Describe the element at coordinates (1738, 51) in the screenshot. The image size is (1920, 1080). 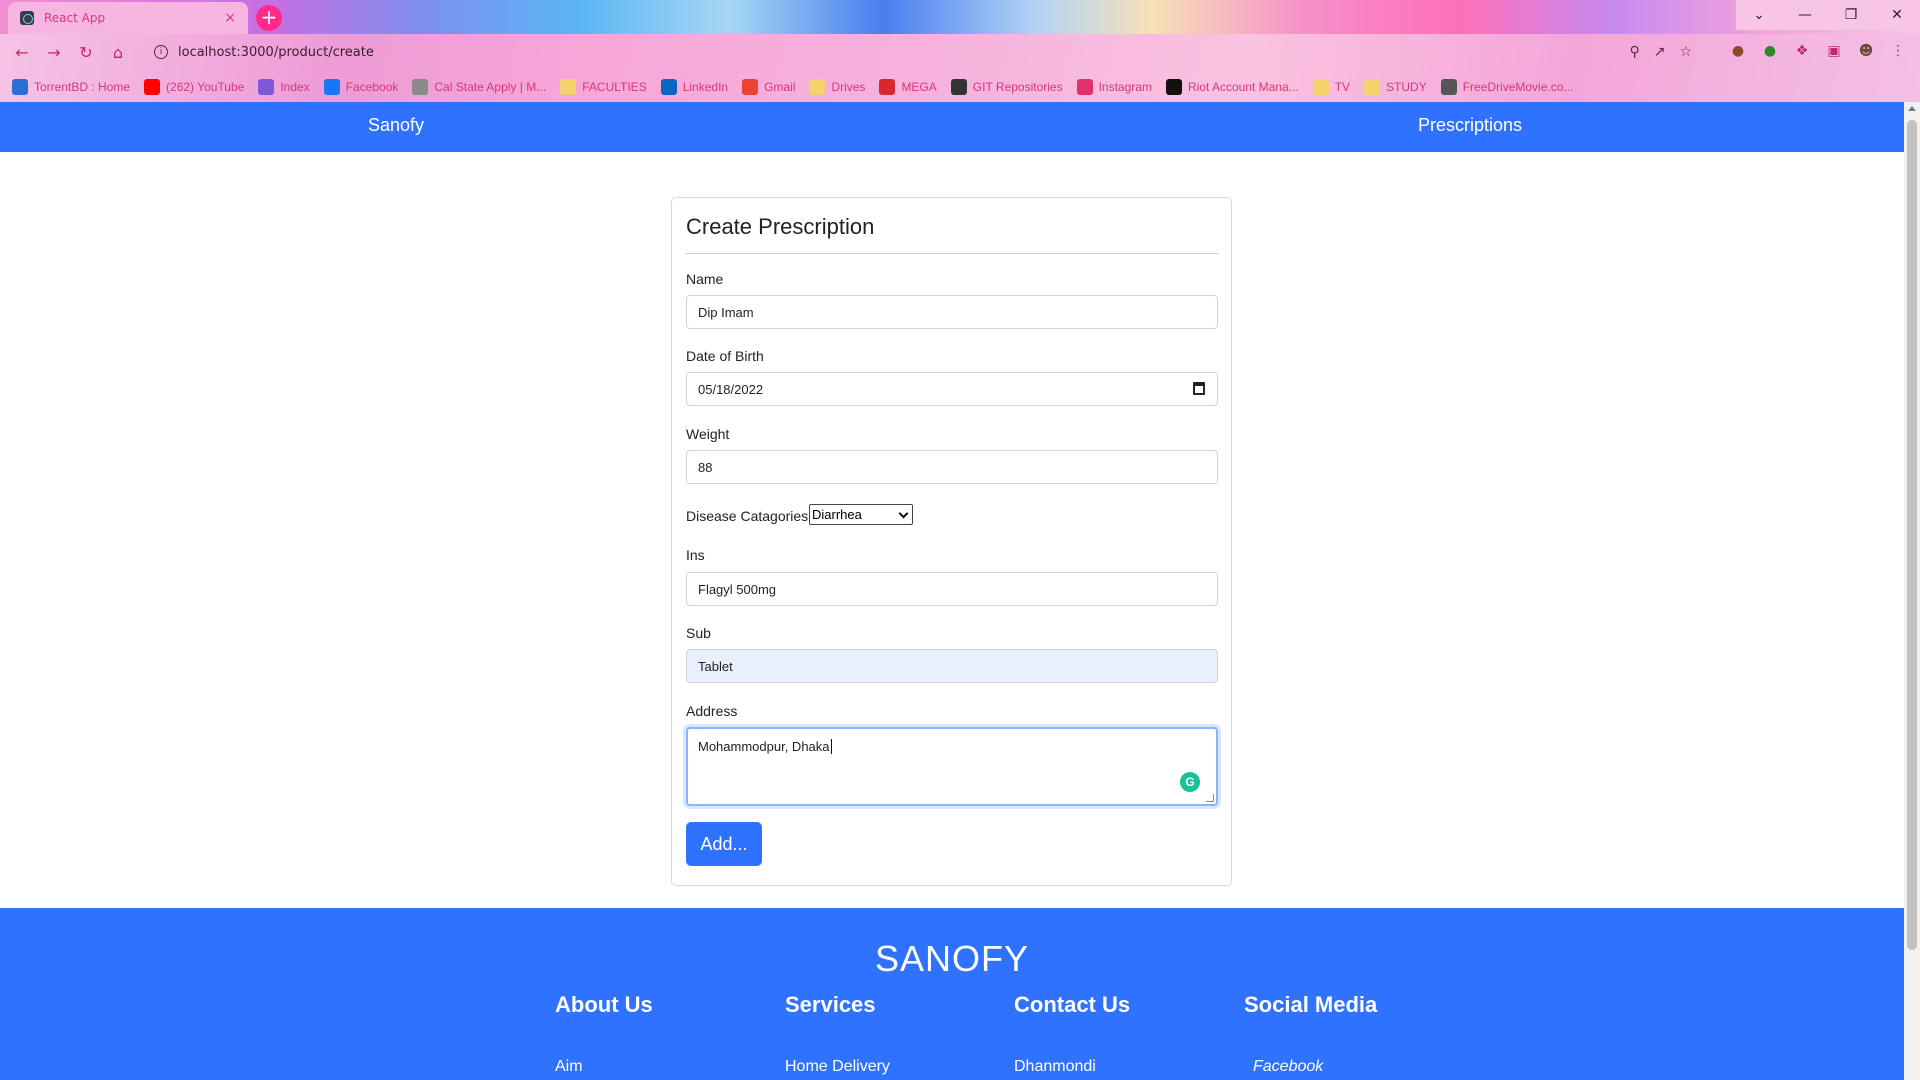
I see `cookie-extension-icon: ●` at that location.